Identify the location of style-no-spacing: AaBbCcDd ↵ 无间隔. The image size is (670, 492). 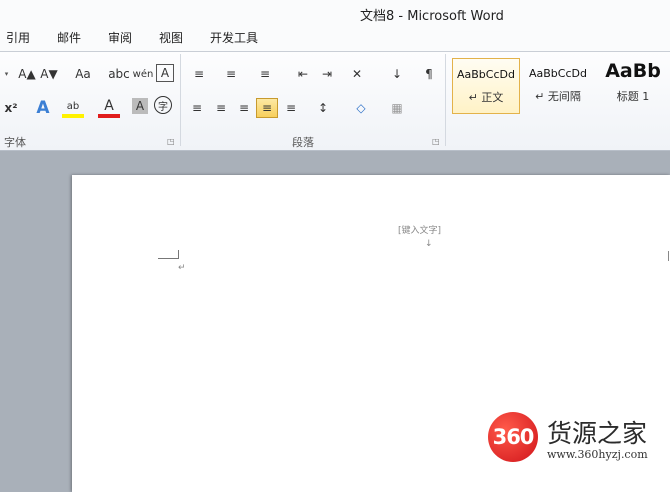
(558, 86).